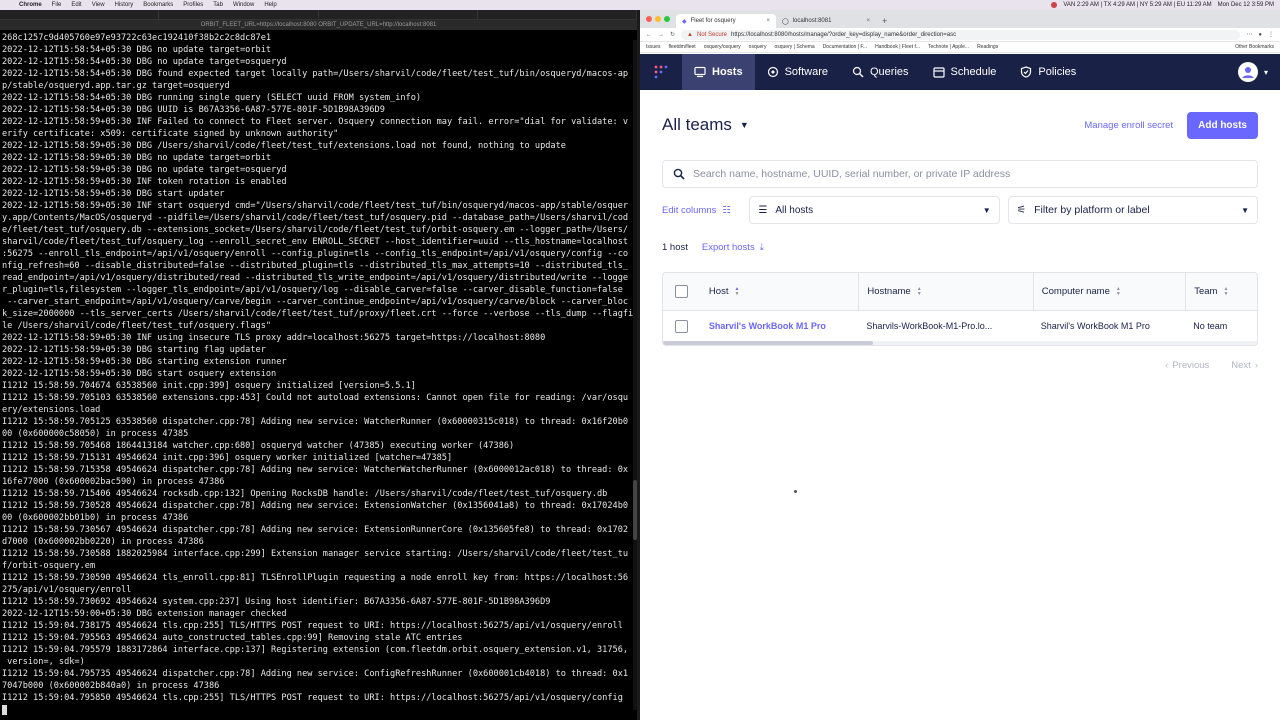  Describe the element at coordinates (661, 72) in the screenshot. I see `fleet-logo-icon` at that location.